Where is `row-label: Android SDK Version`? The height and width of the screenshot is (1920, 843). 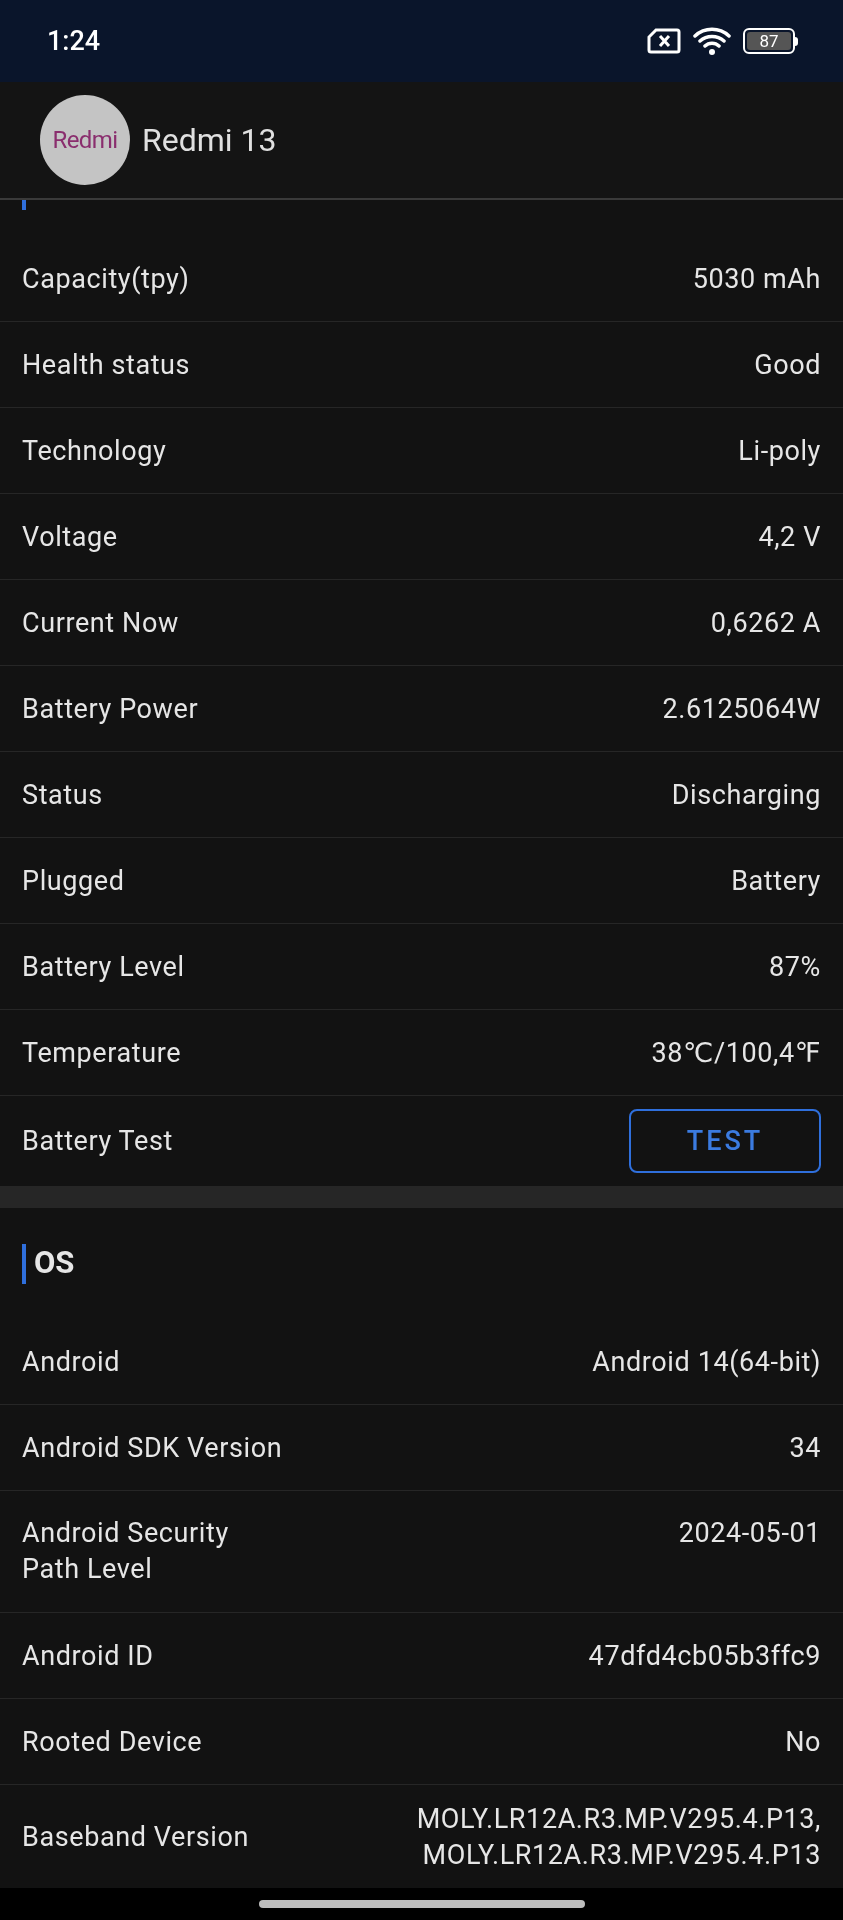 row-label: Android SDK Version is located at coordinates (152, 1448).